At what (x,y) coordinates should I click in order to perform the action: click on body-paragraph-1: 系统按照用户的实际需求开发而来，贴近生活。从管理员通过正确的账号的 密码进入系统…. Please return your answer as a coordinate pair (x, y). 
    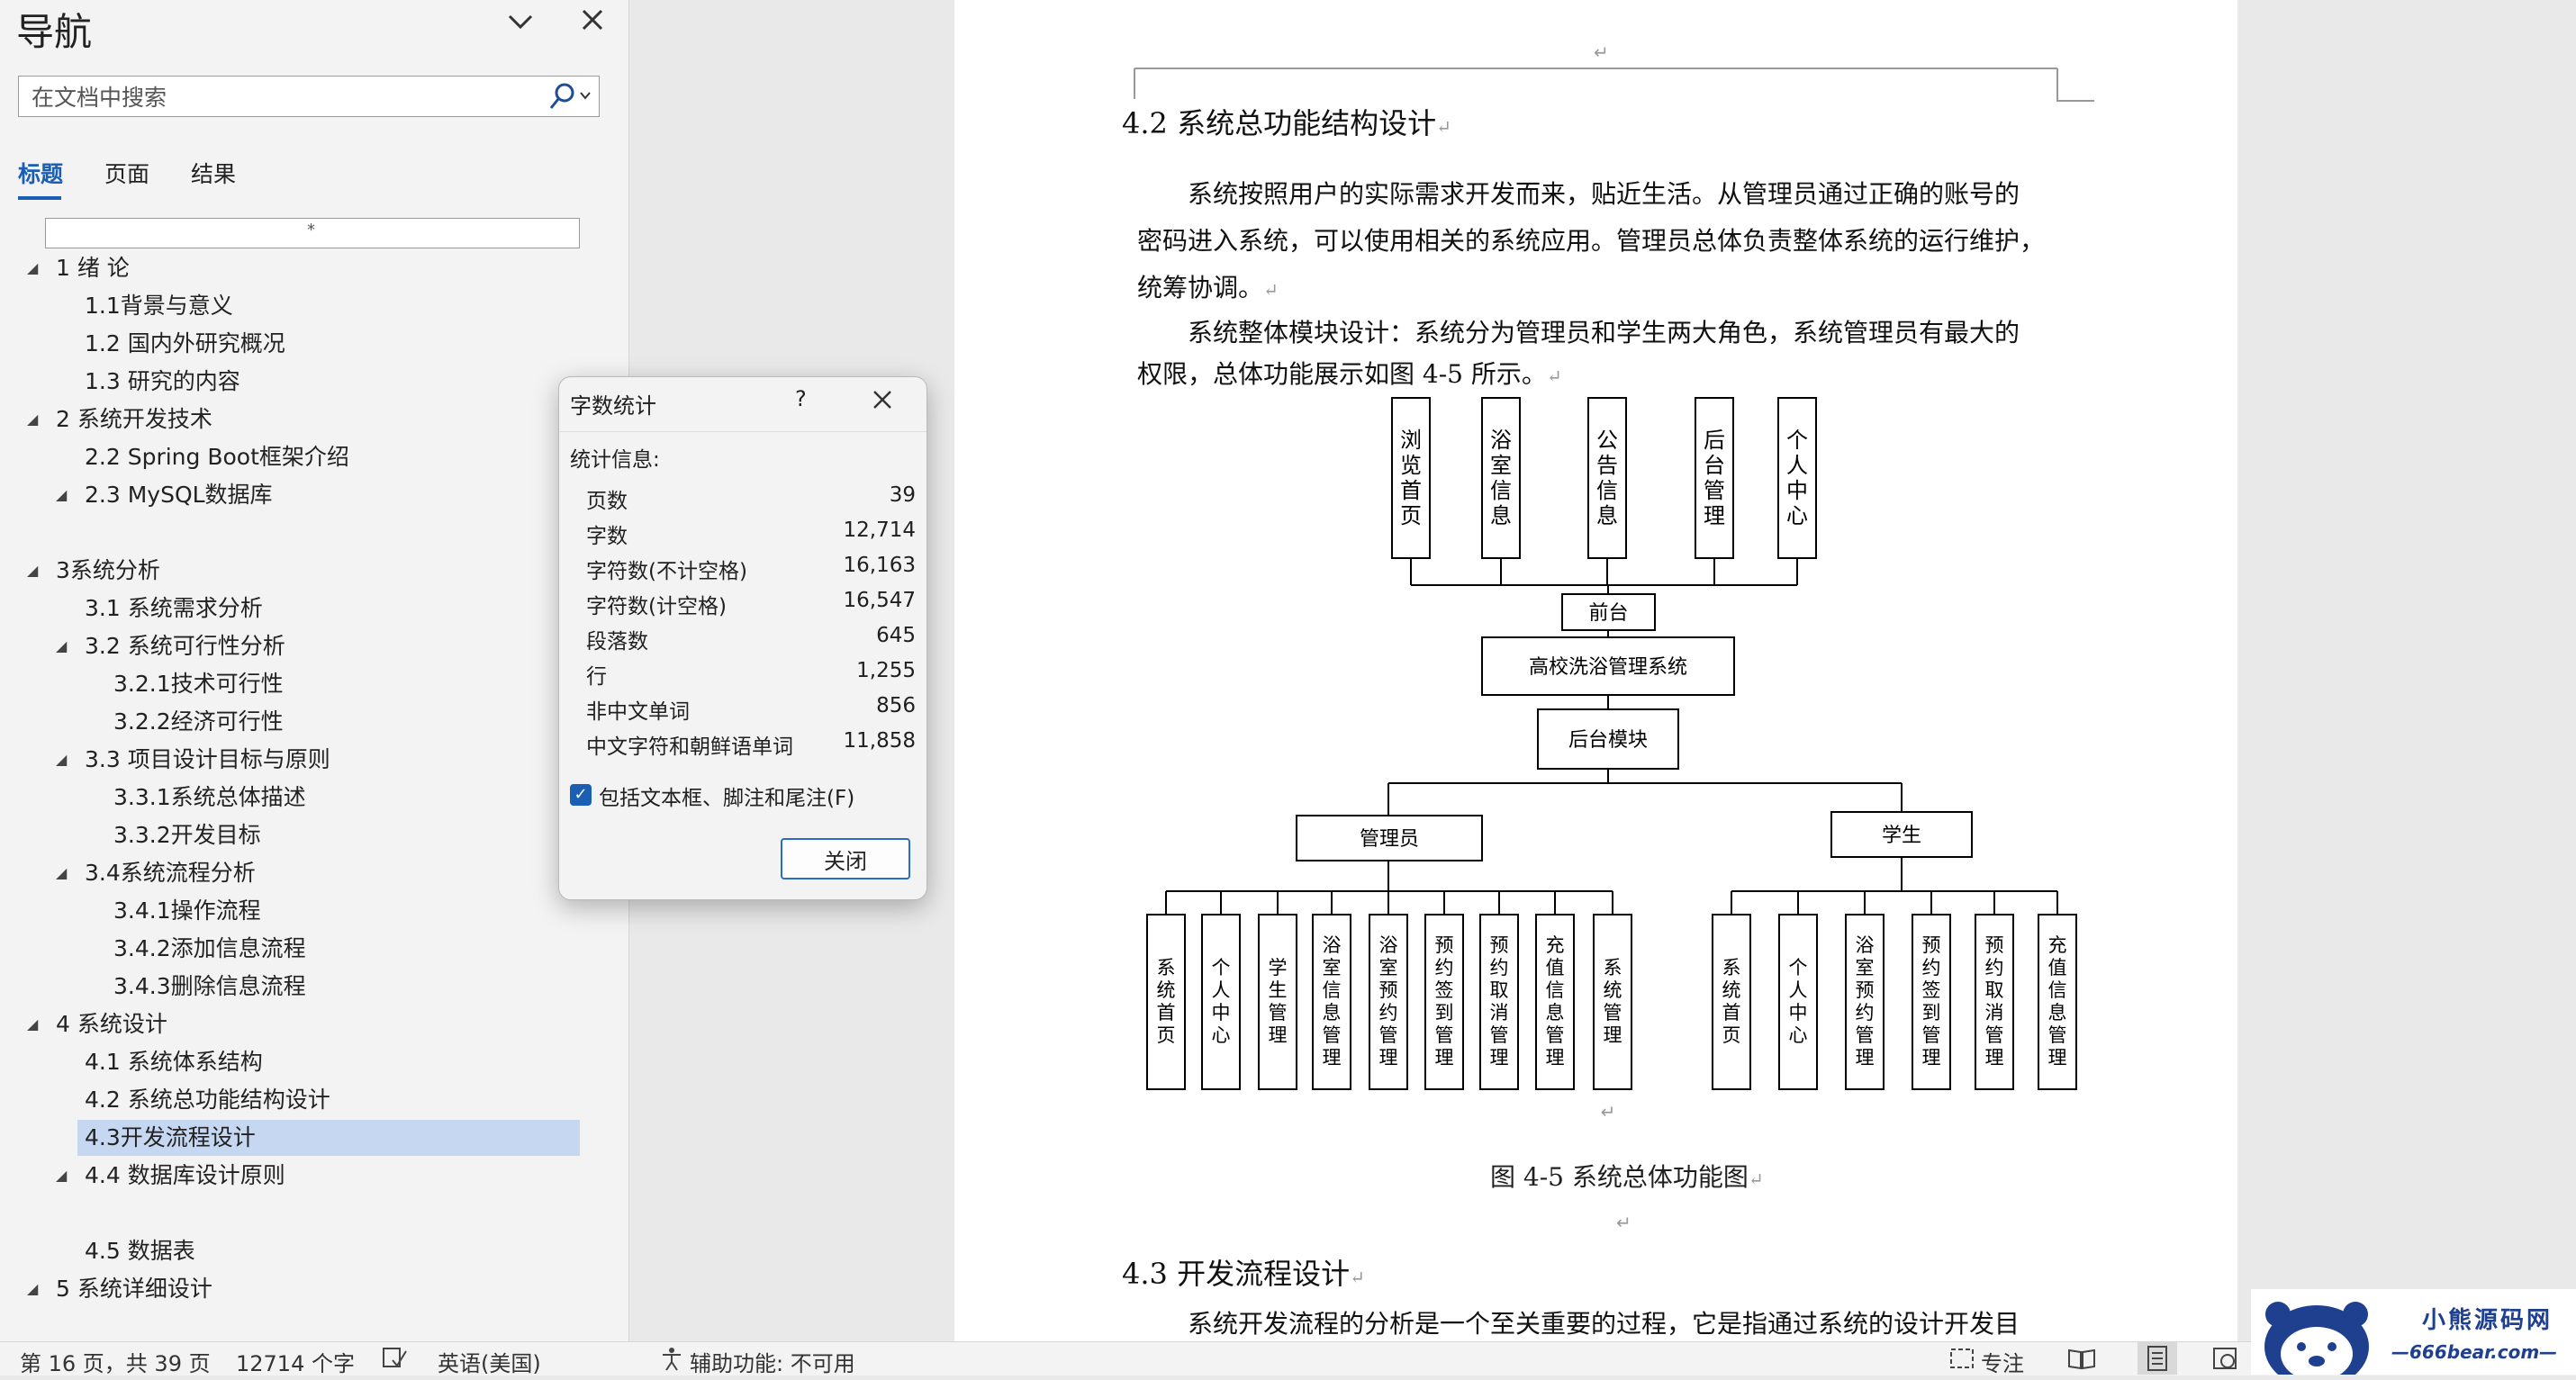
    Looking at the image, I should click on (1623, 284).